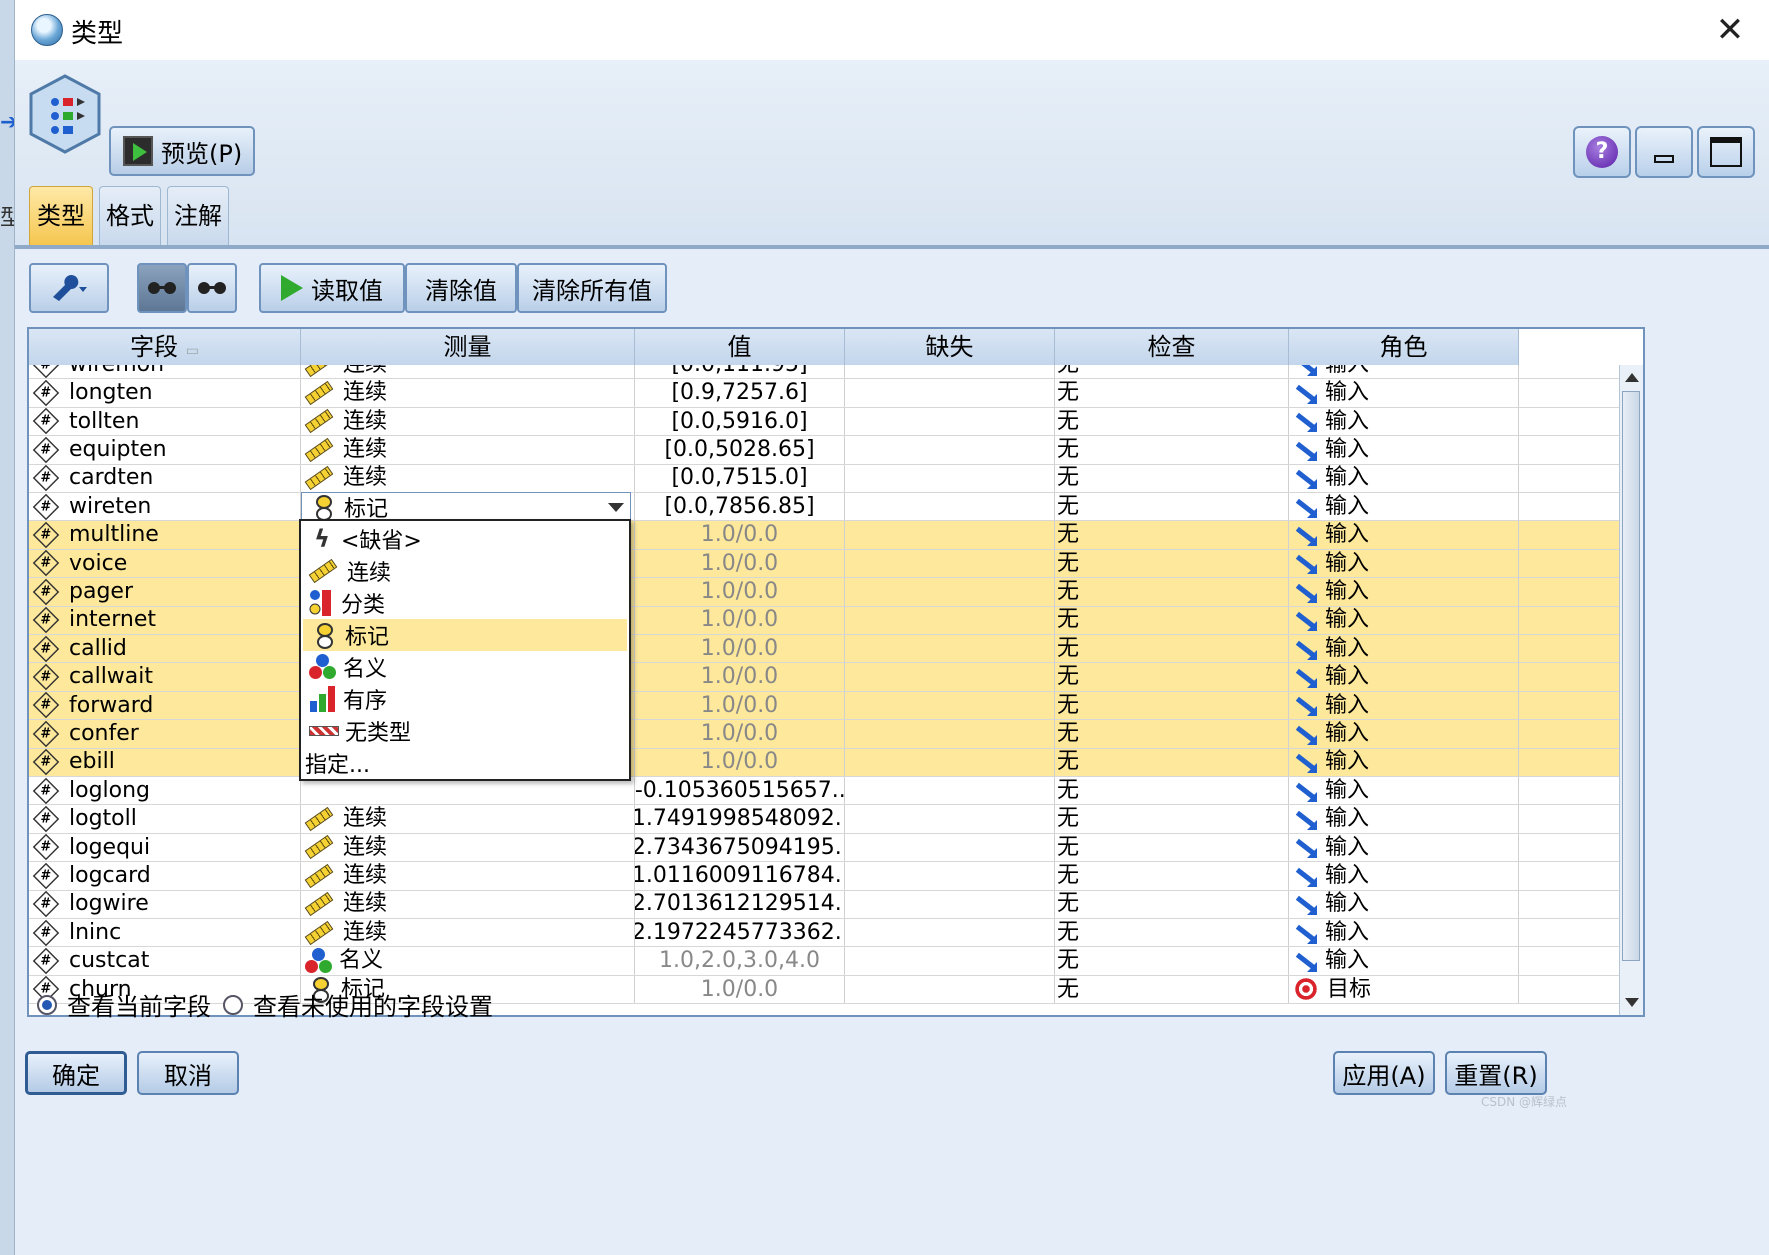 This screenshot has height=1255, width=1769. I want to click on table-row: # cardten 连续 [0.0,7515.0] 无 输入, so click(824, 478).